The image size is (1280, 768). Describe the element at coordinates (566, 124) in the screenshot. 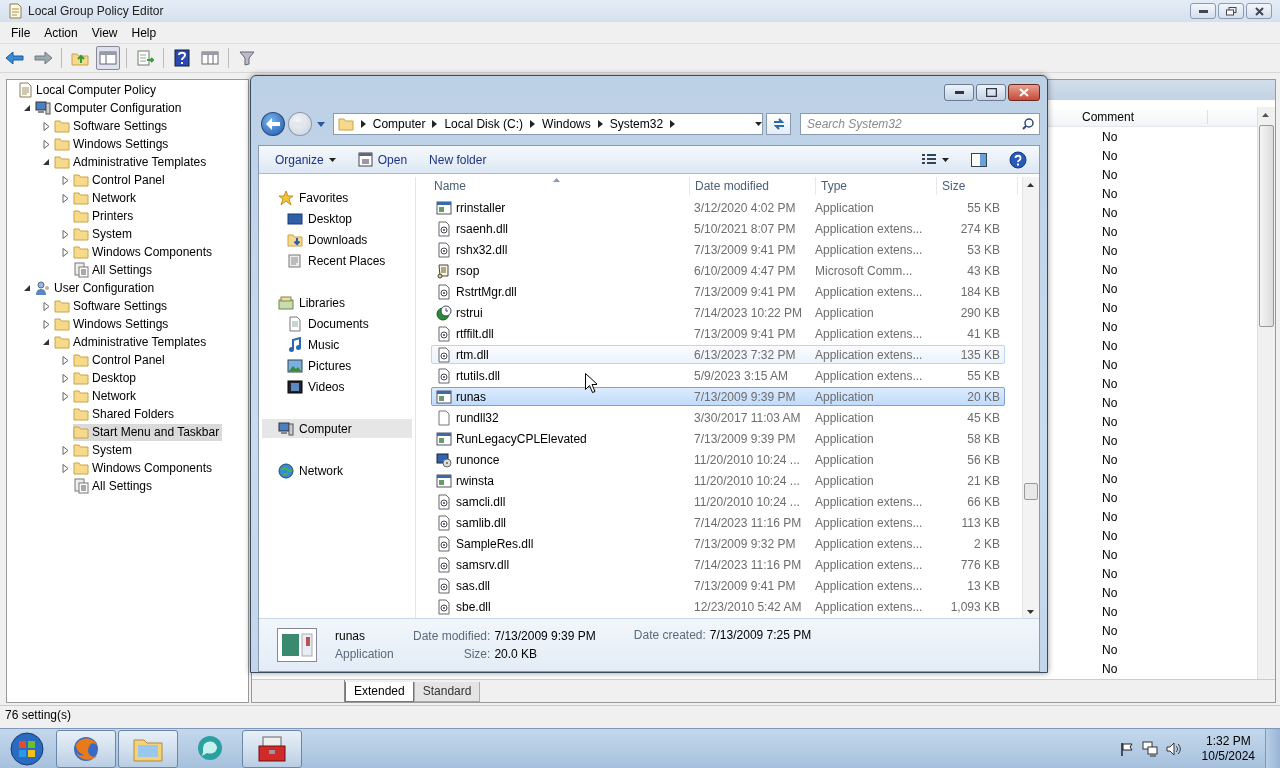

I see `breadcrumb-item: Windows` at that location.